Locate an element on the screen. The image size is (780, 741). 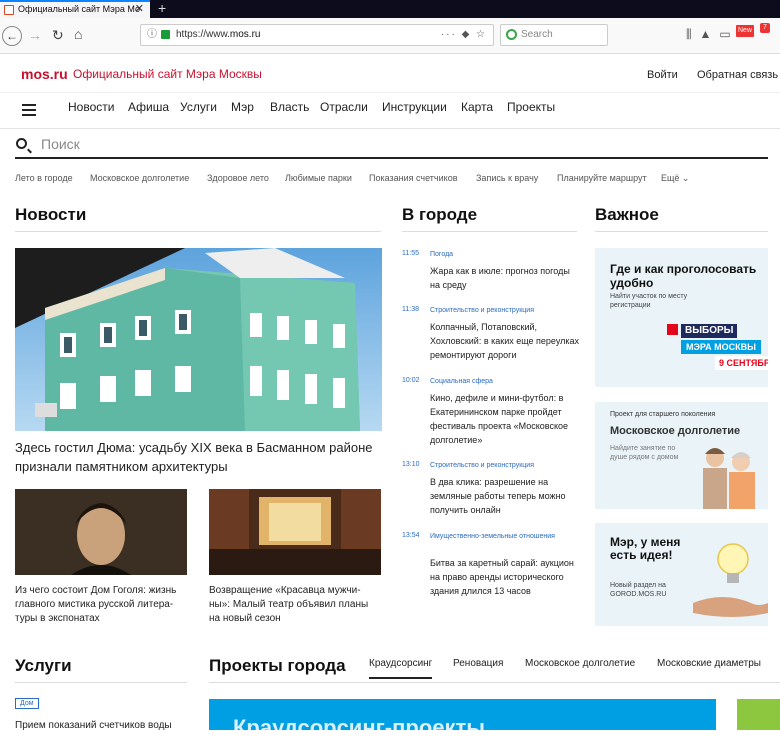
feed-category: Социальная сфера is located at coordinates (505, 381).